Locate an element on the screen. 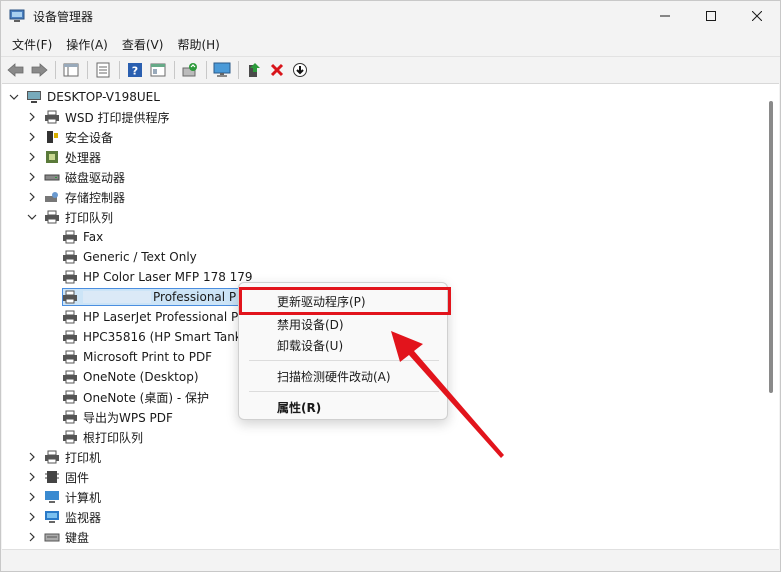  menu-action: 操作(A) is located at coordinates (87, 44).